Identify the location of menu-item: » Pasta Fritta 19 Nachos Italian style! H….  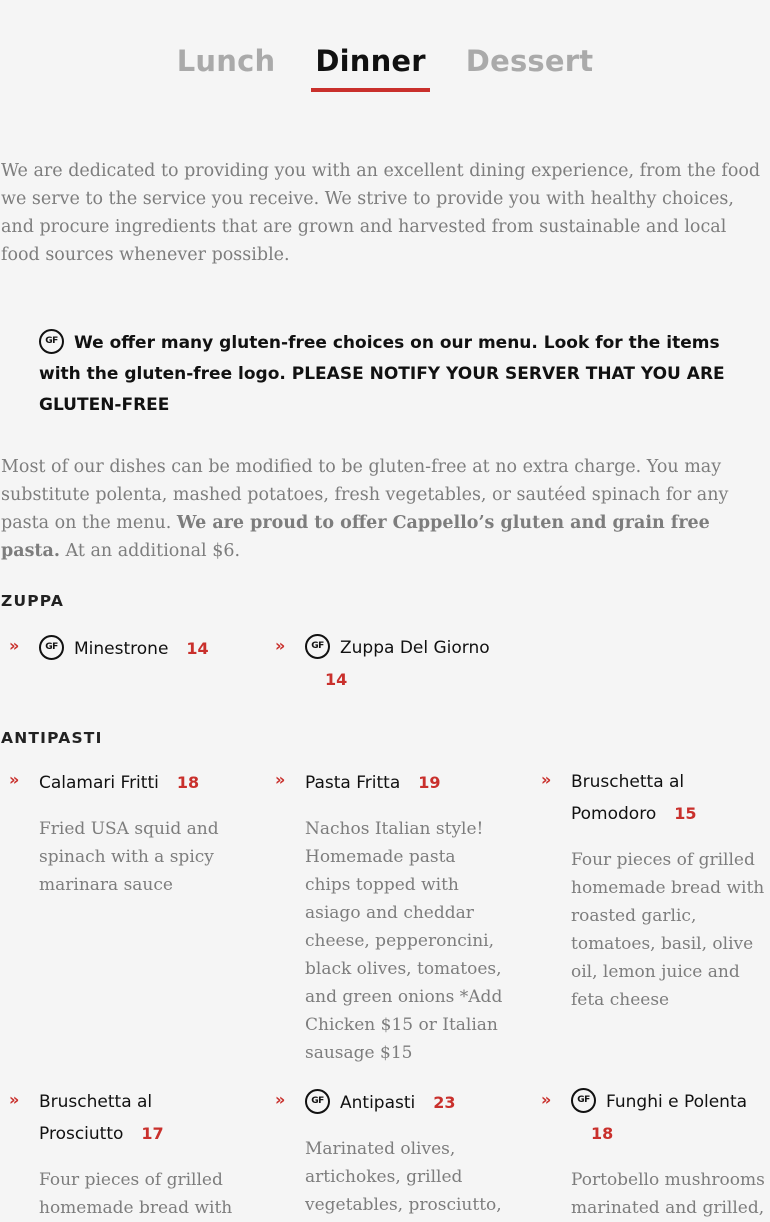
(390, 917).